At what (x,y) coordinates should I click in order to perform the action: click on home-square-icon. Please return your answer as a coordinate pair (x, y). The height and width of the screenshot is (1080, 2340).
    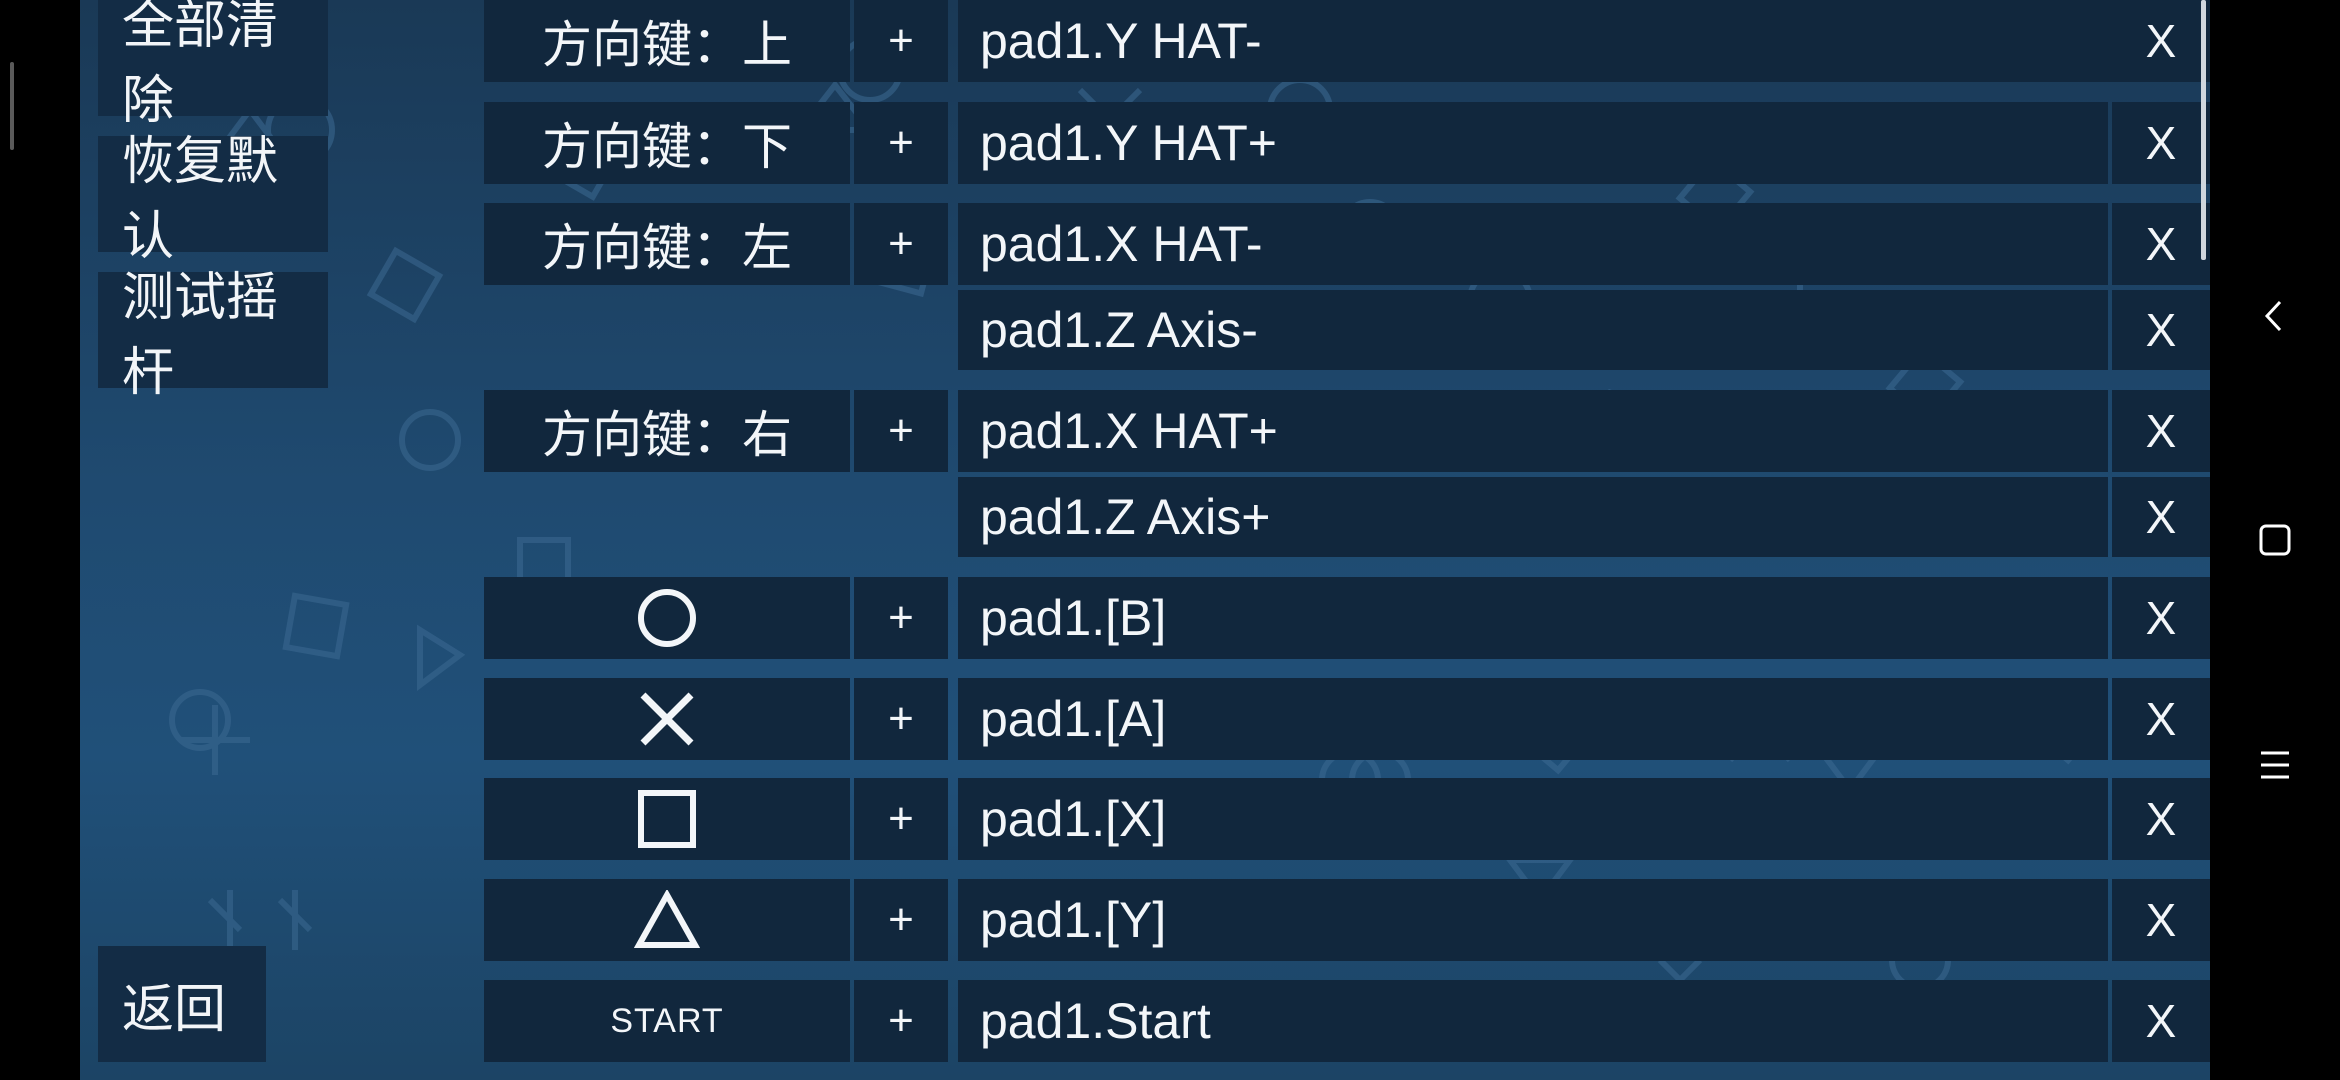
    Looking at the image, I should click on (2275, 540).